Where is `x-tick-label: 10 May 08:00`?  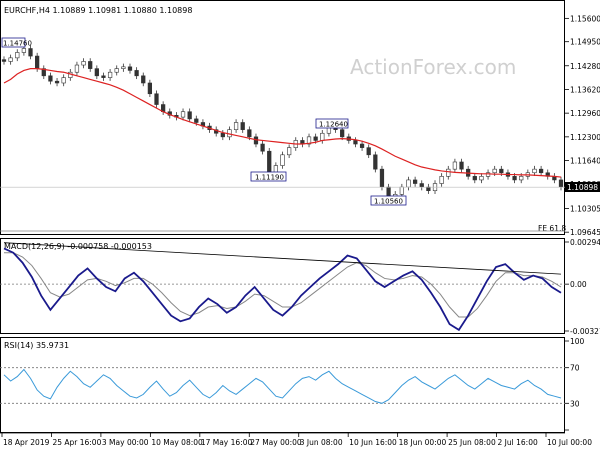
x-tick-label: 10 May 08:00 is located at coordinates (177, 442).